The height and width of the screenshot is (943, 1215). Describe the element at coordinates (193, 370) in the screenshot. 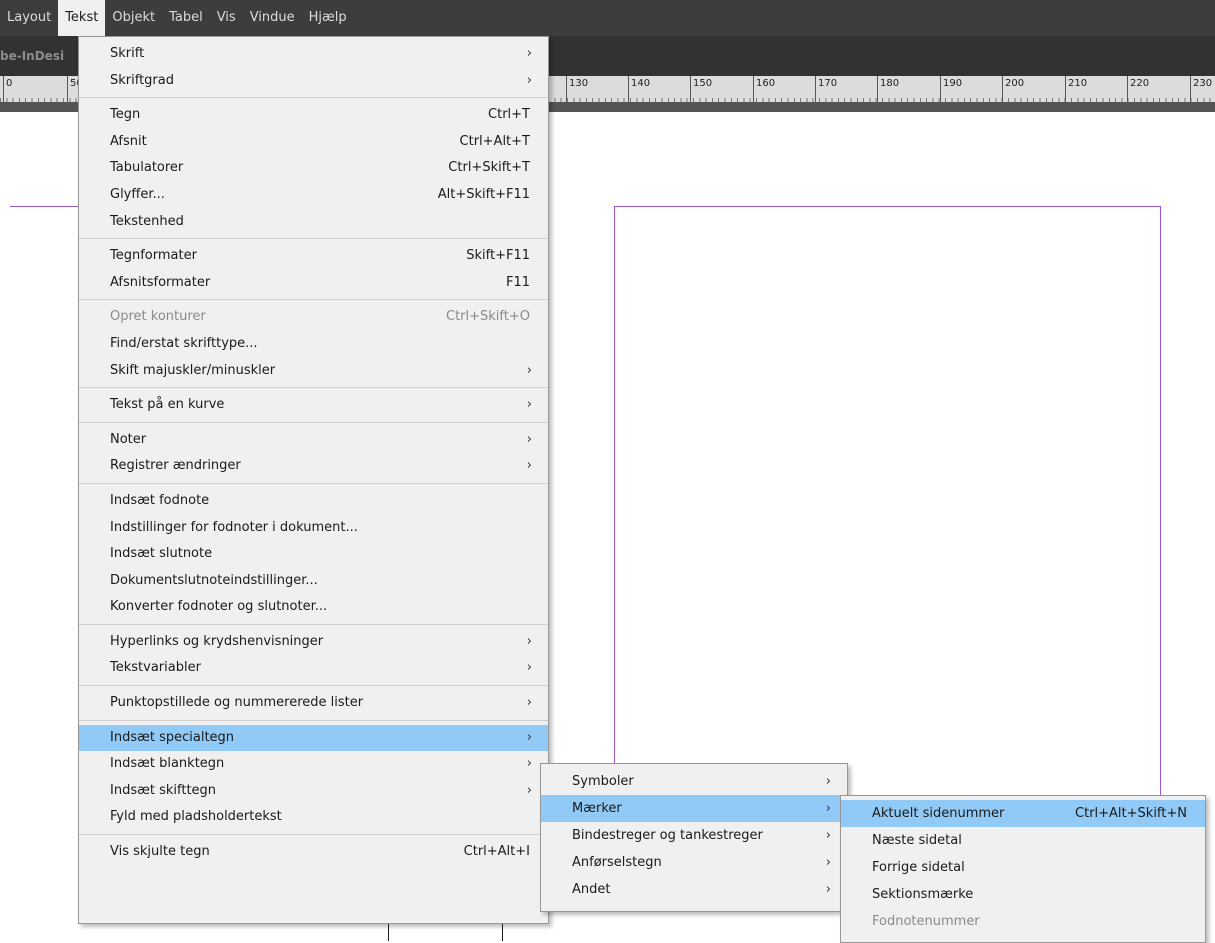

I see `menu-item-label: Skift majuskler/minuskler` at that location.